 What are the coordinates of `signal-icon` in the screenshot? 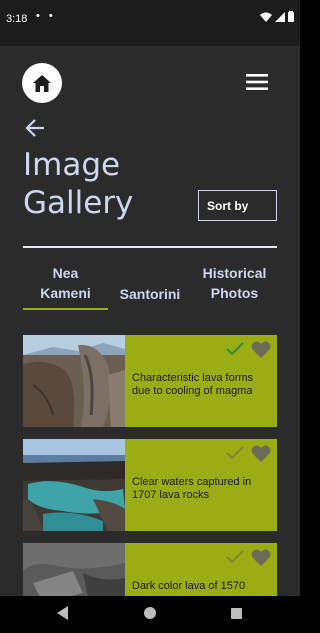 It's located at (280, 16).